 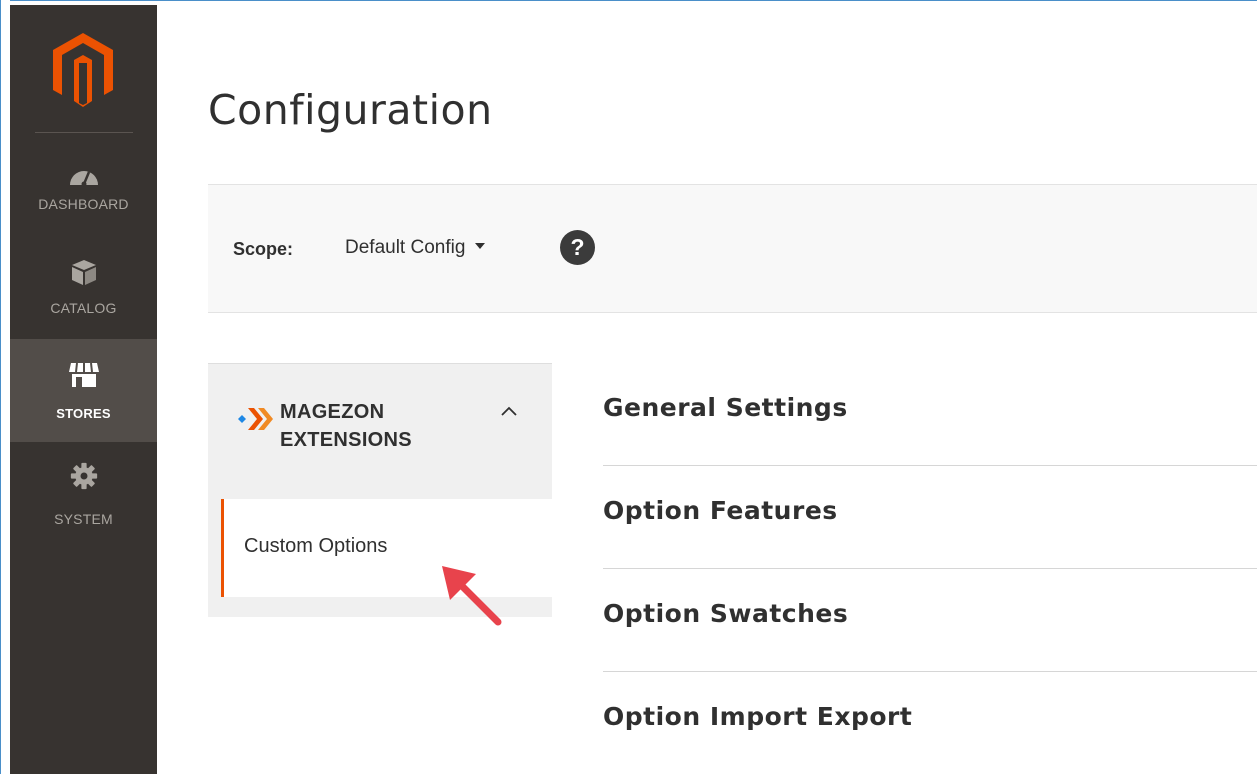 I want to click on section-option-import-export: Option Import Export, so click(x=930, y=723).